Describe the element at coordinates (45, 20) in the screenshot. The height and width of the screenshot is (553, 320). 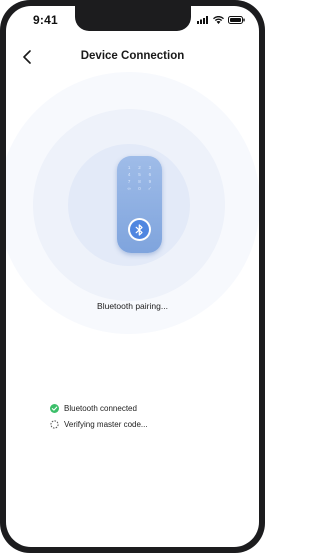
I see `status-time: 9:41` at that location.